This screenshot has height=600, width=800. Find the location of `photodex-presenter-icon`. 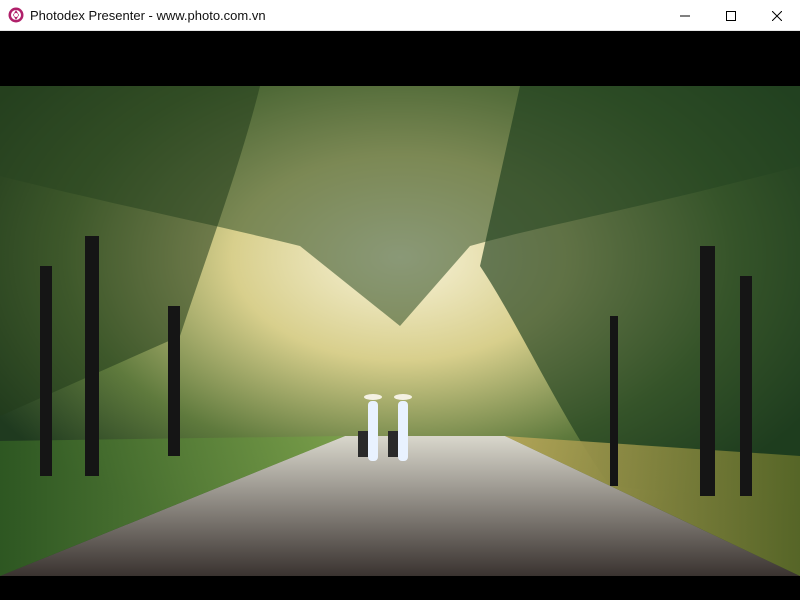

photodex-presenter-icon is located at coordinates (16, 15).